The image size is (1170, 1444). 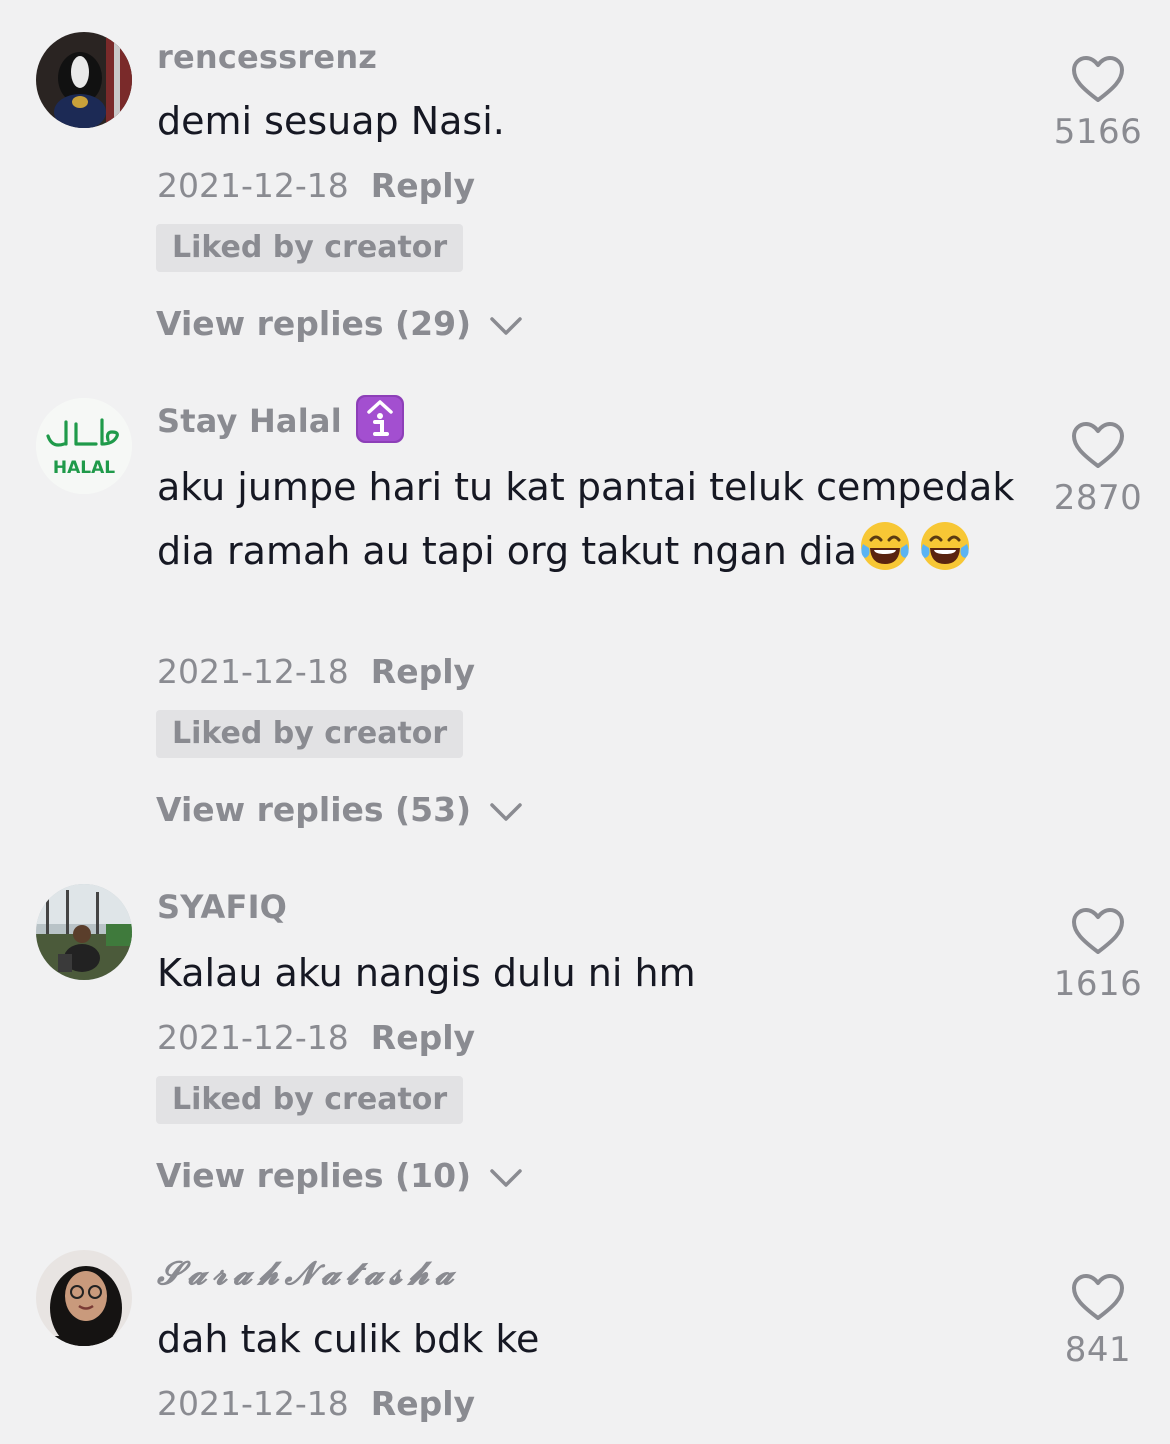 I want to click on comment-text: dah tak culik bdk ke, so click(x=348, y=1339).